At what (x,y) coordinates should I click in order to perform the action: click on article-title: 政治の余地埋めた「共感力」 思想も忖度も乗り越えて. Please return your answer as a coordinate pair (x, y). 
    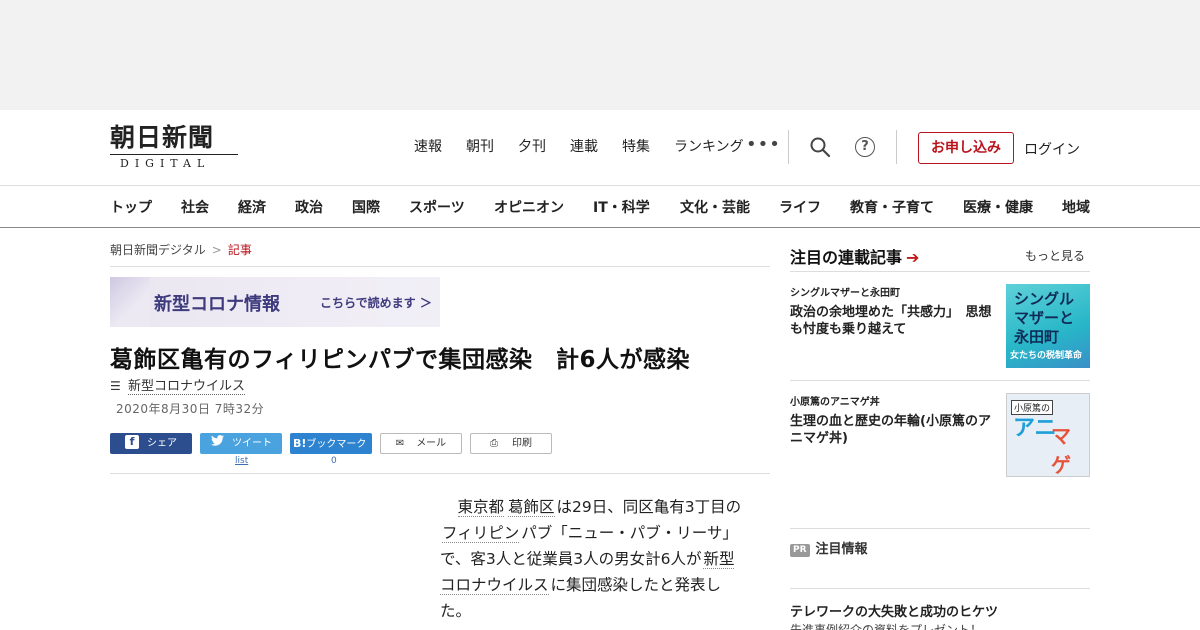
    Looking at the image, I should click on (891, 321).